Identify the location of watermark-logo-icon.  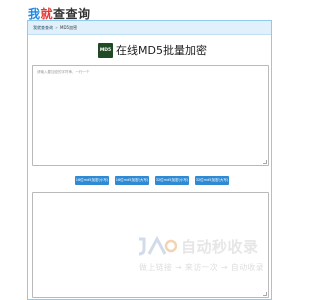
(157, 246).